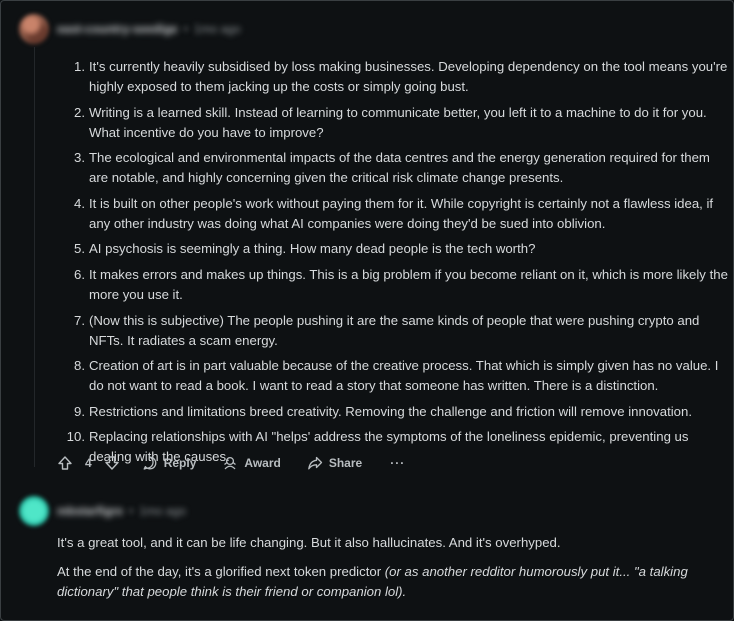  Describe the element at coordinates (180, 463) in the screenshot. I see `reply-label: Reply` at that location.